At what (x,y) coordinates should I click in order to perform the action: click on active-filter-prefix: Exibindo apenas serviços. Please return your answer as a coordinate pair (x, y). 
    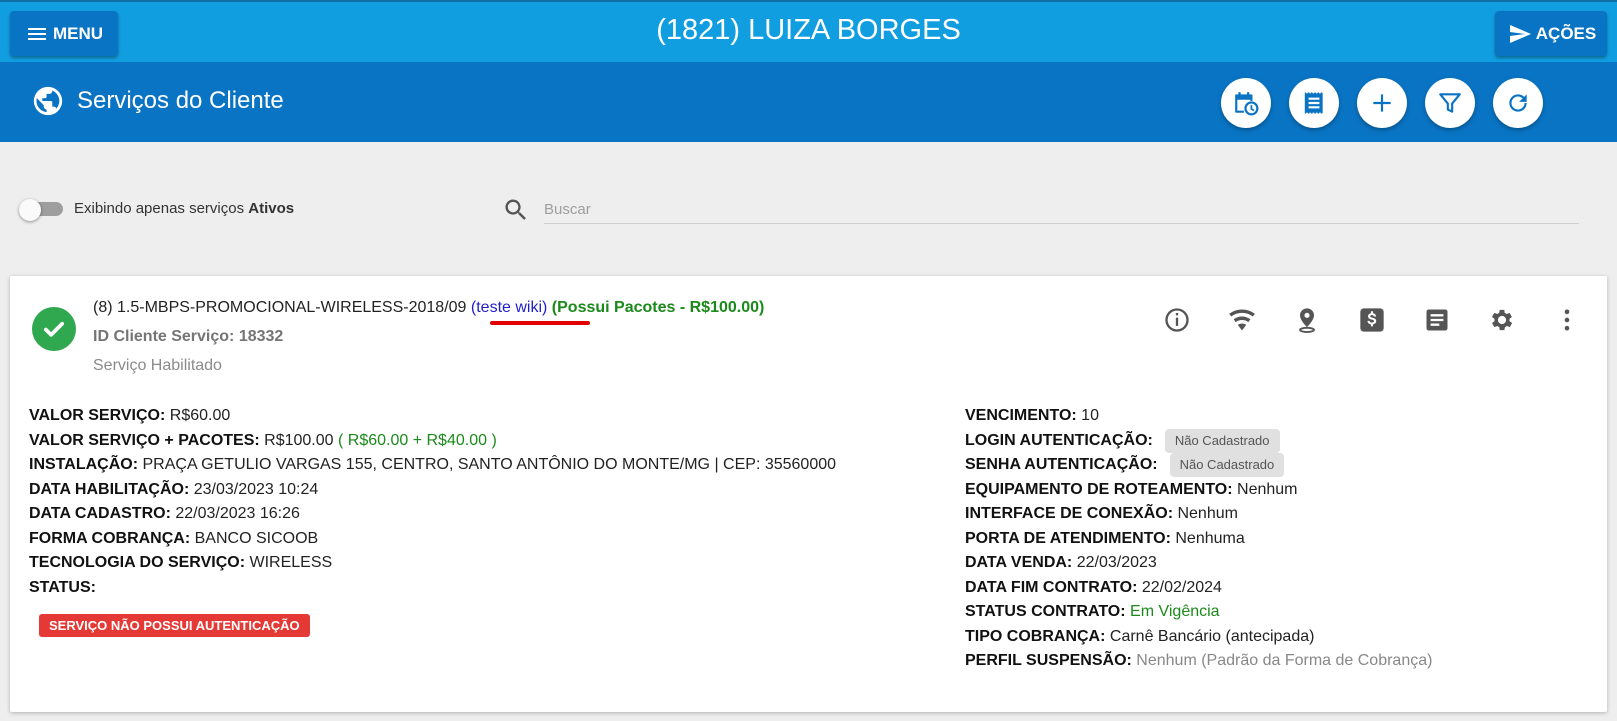
    Looking at the image, I should click on (161, 208).